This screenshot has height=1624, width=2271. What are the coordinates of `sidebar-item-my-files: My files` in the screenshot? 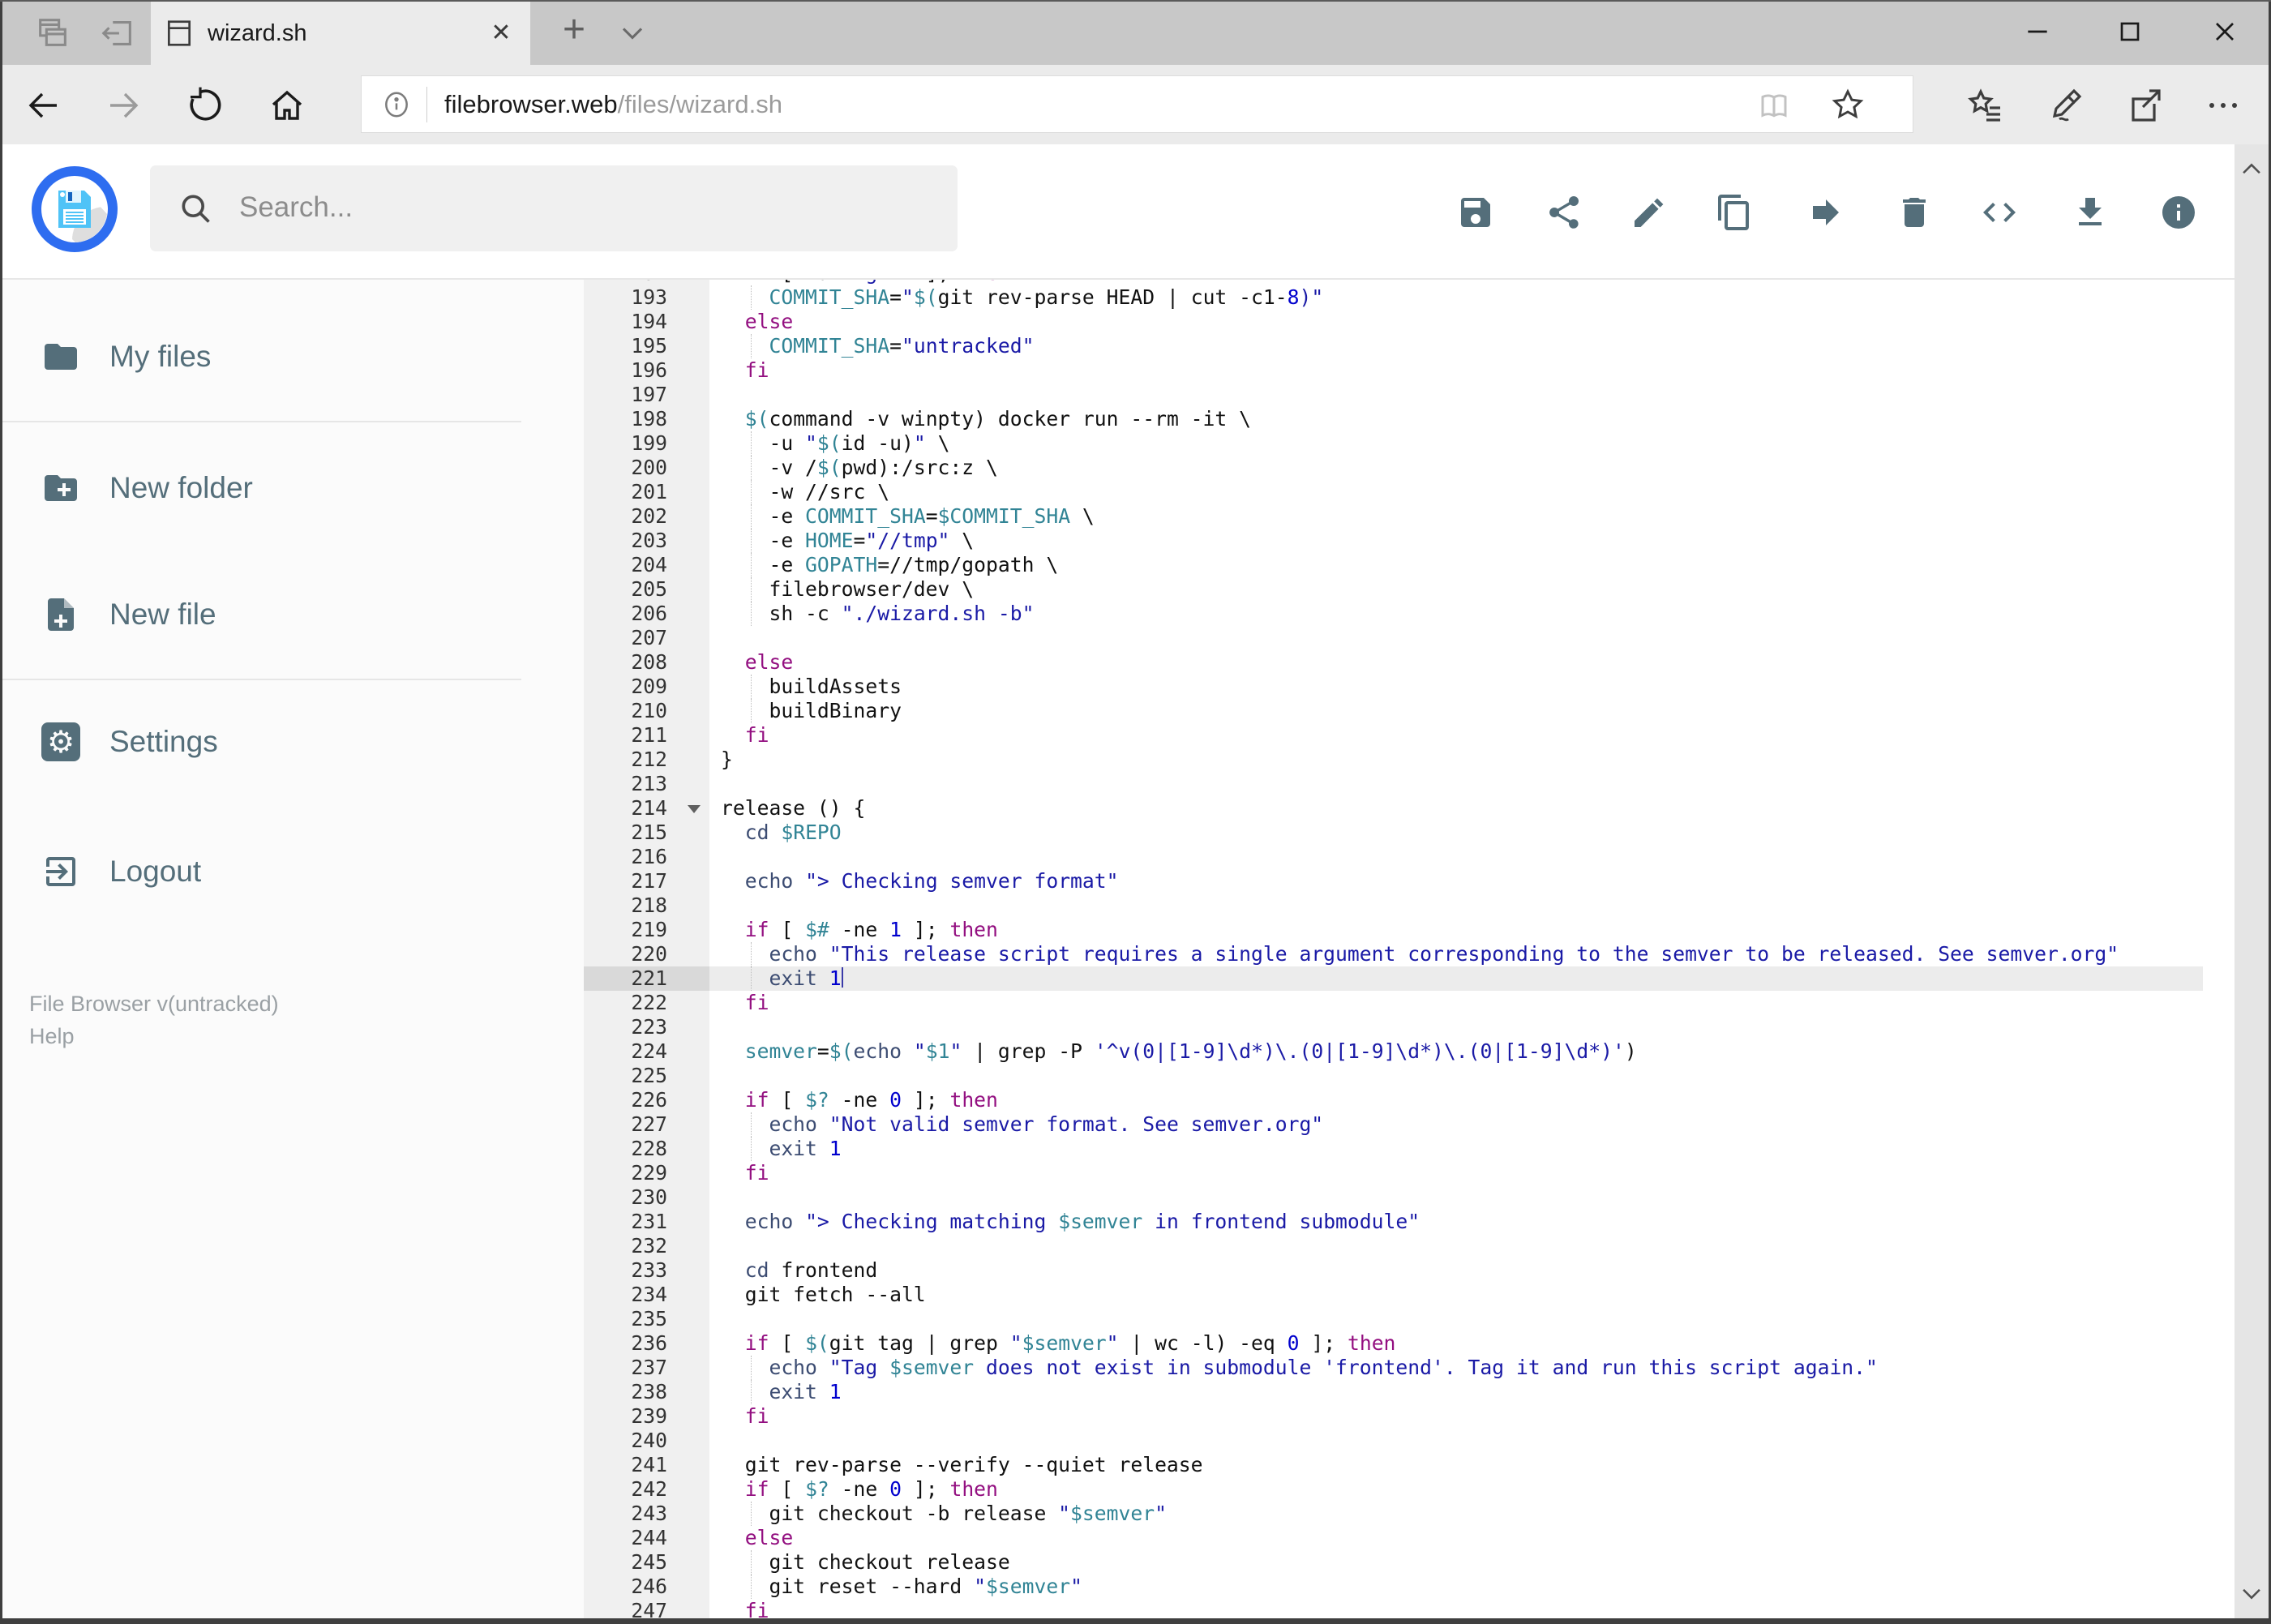 It's located at (293, 356).